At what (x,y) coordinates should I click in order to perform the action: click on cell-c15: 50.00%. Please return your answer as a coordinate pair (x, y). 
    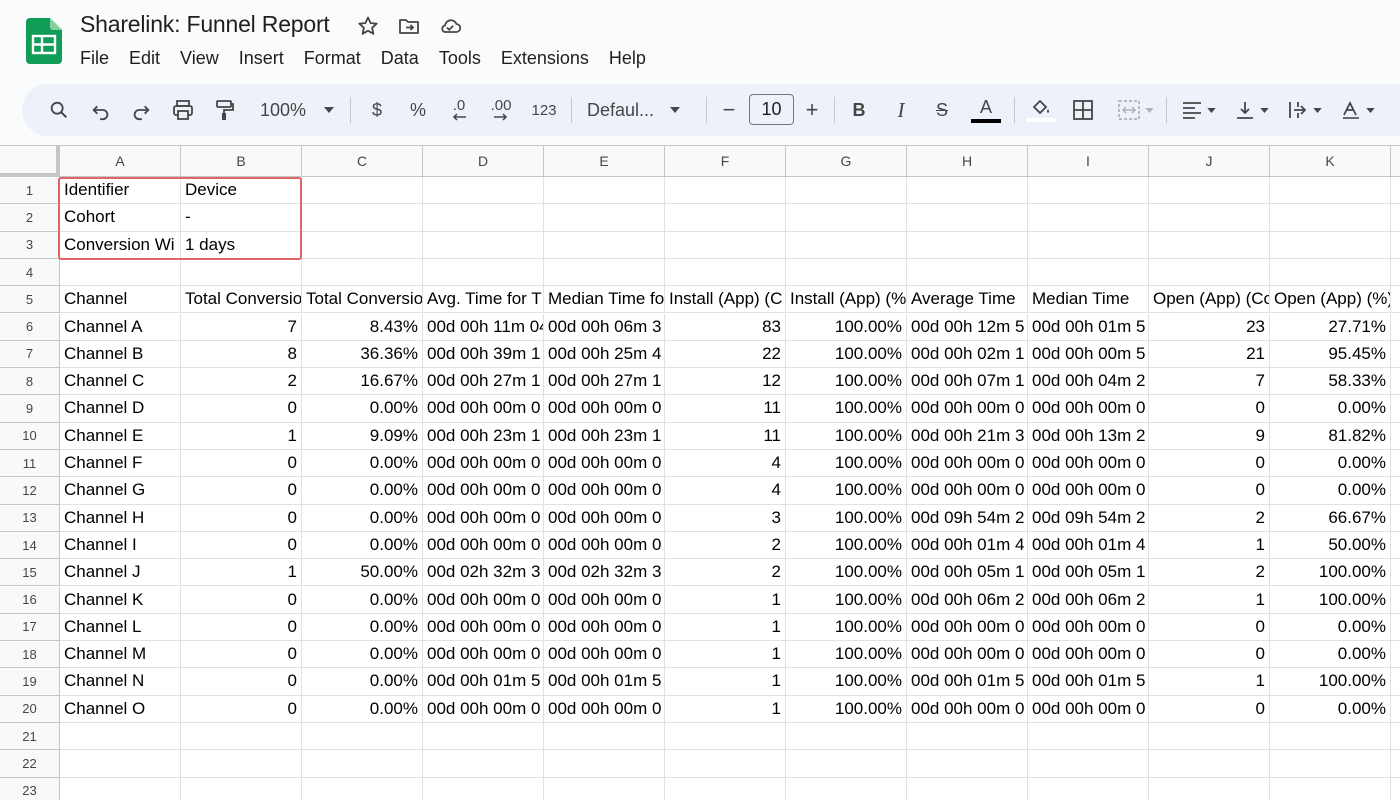
    Looking at the image, I should click on (362, 573).